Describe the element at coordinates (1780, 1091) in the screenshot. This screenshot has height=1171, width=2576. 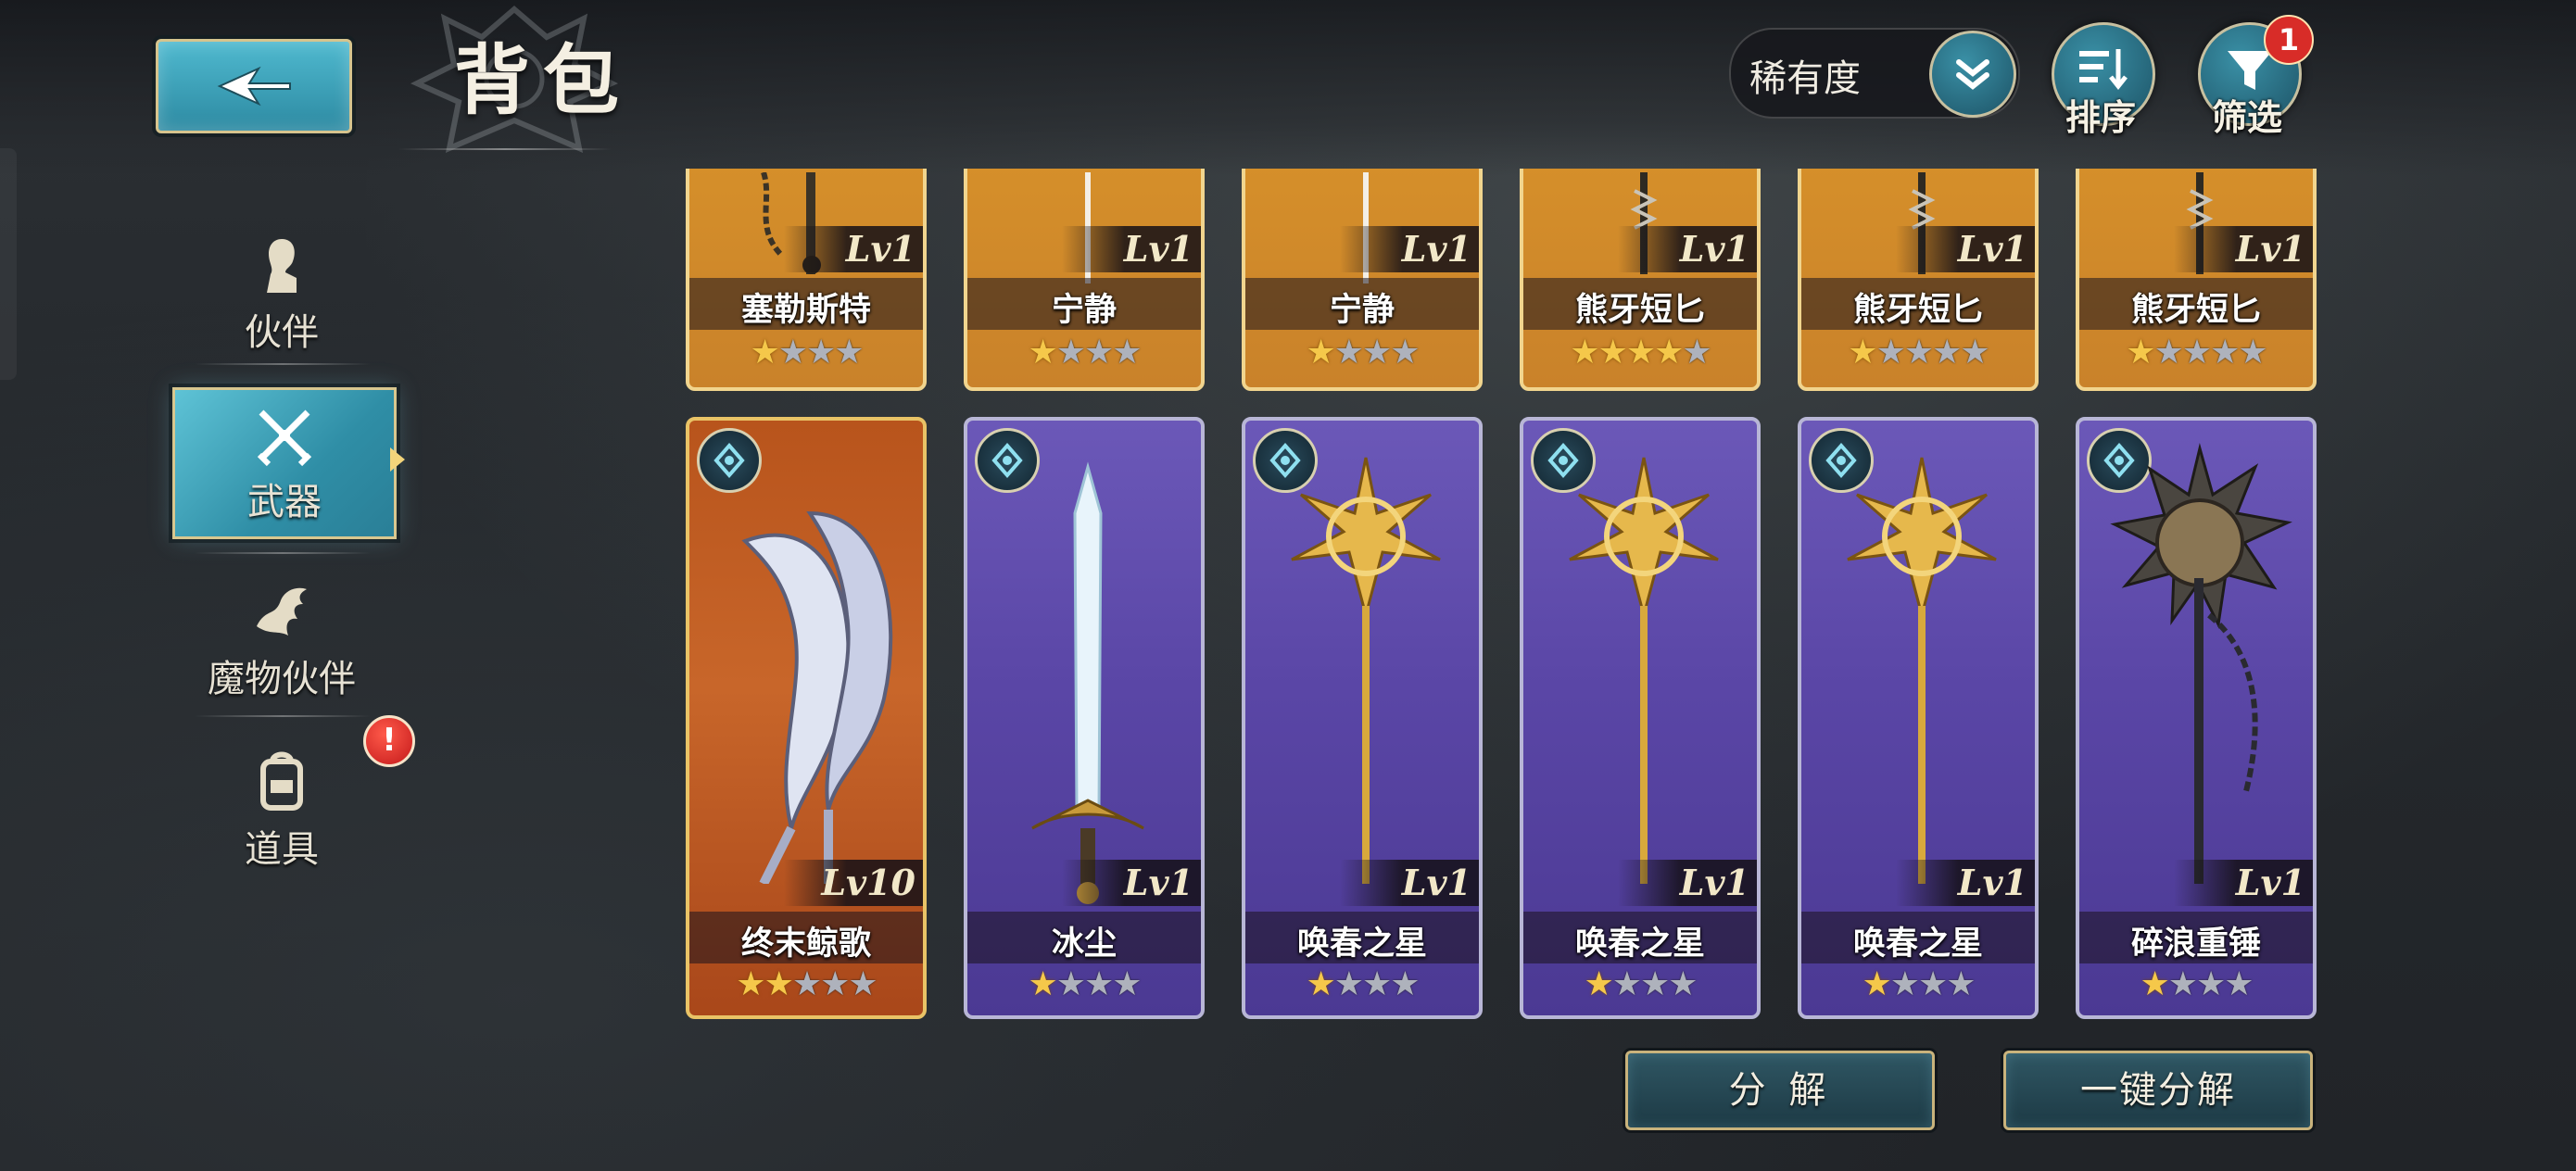
I see `decompose-button: 分 解` at that location.